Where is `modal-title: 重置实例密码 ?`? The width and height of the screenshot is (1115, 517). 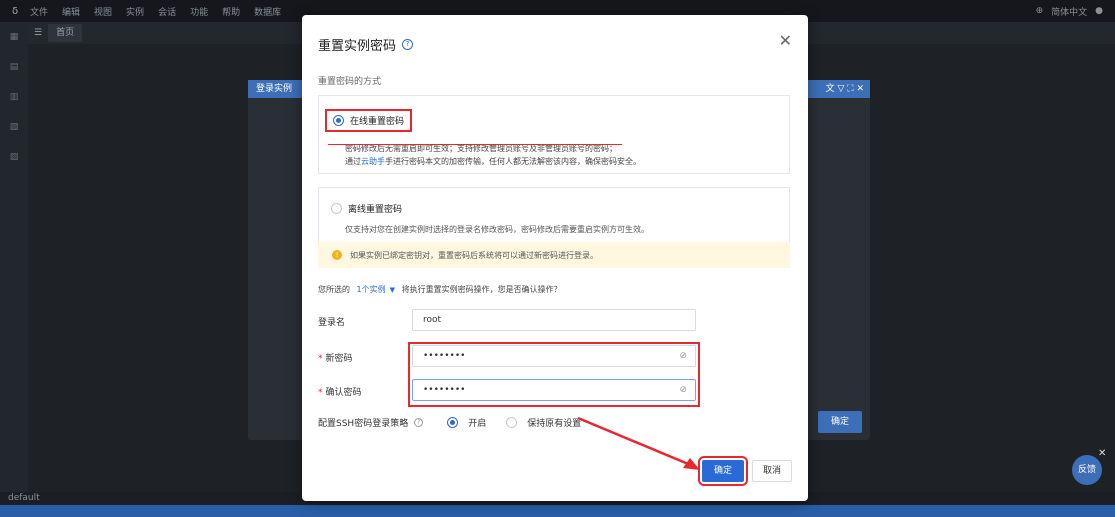
modal-title: 重置实例密码 ? is located at coordinates (366, 44).